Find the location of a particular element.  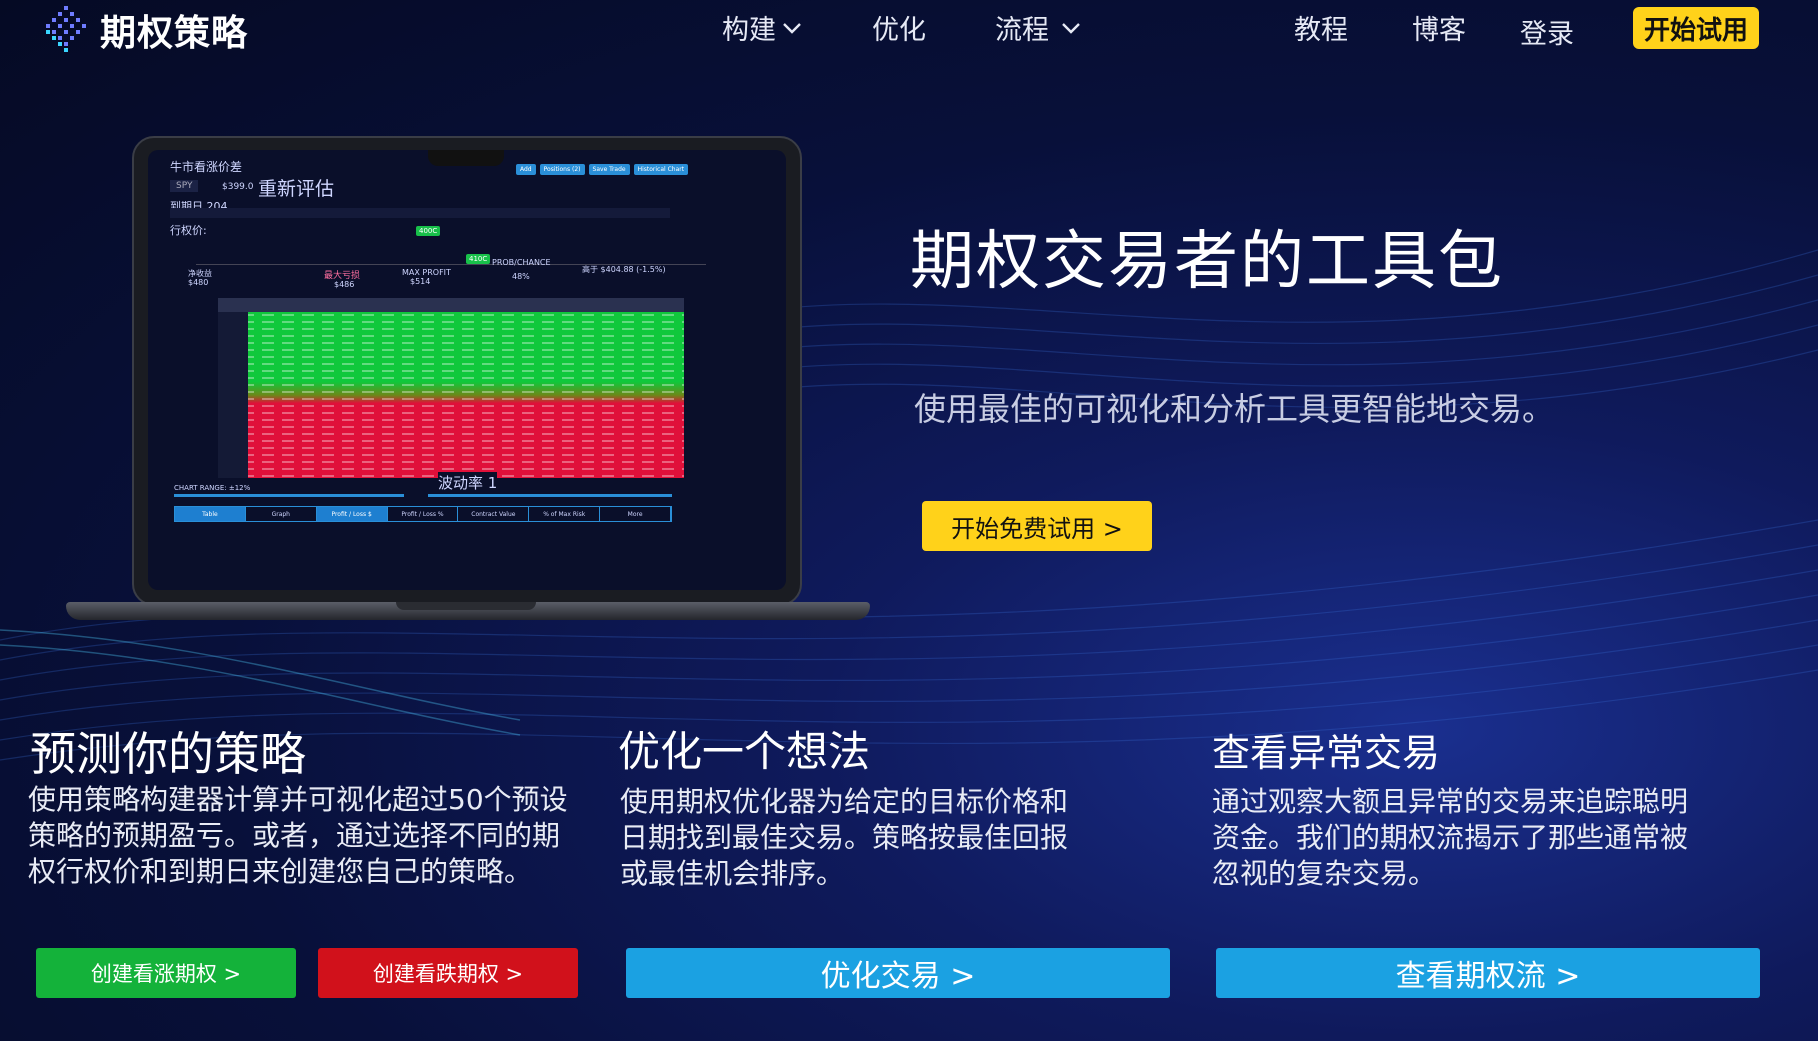

nav-flow: 流程 is located at coordinates (1038, 27).